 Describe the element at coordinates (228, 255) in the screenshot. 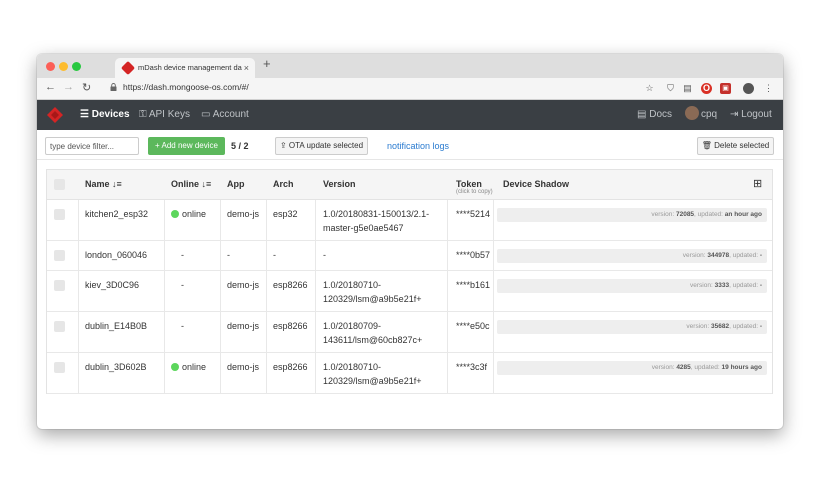

I see `device-app: -` at that location.